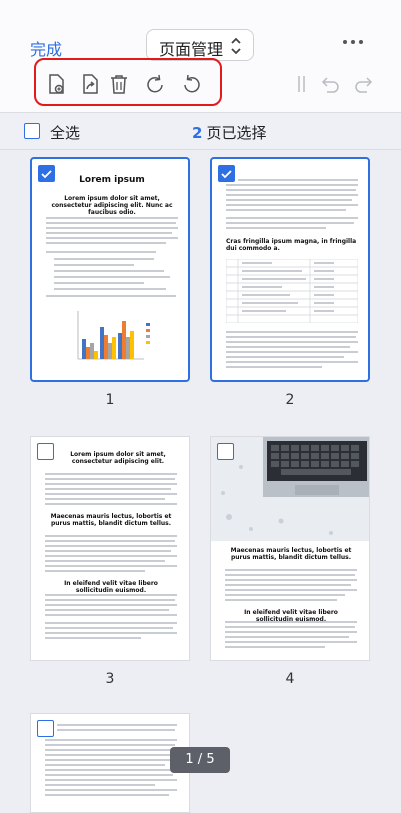 The height and width of the screenshot is (813, 401). Describe the element at coordinates (290, 400) in the screenshot. I see `page-number-2: 2` at that location.